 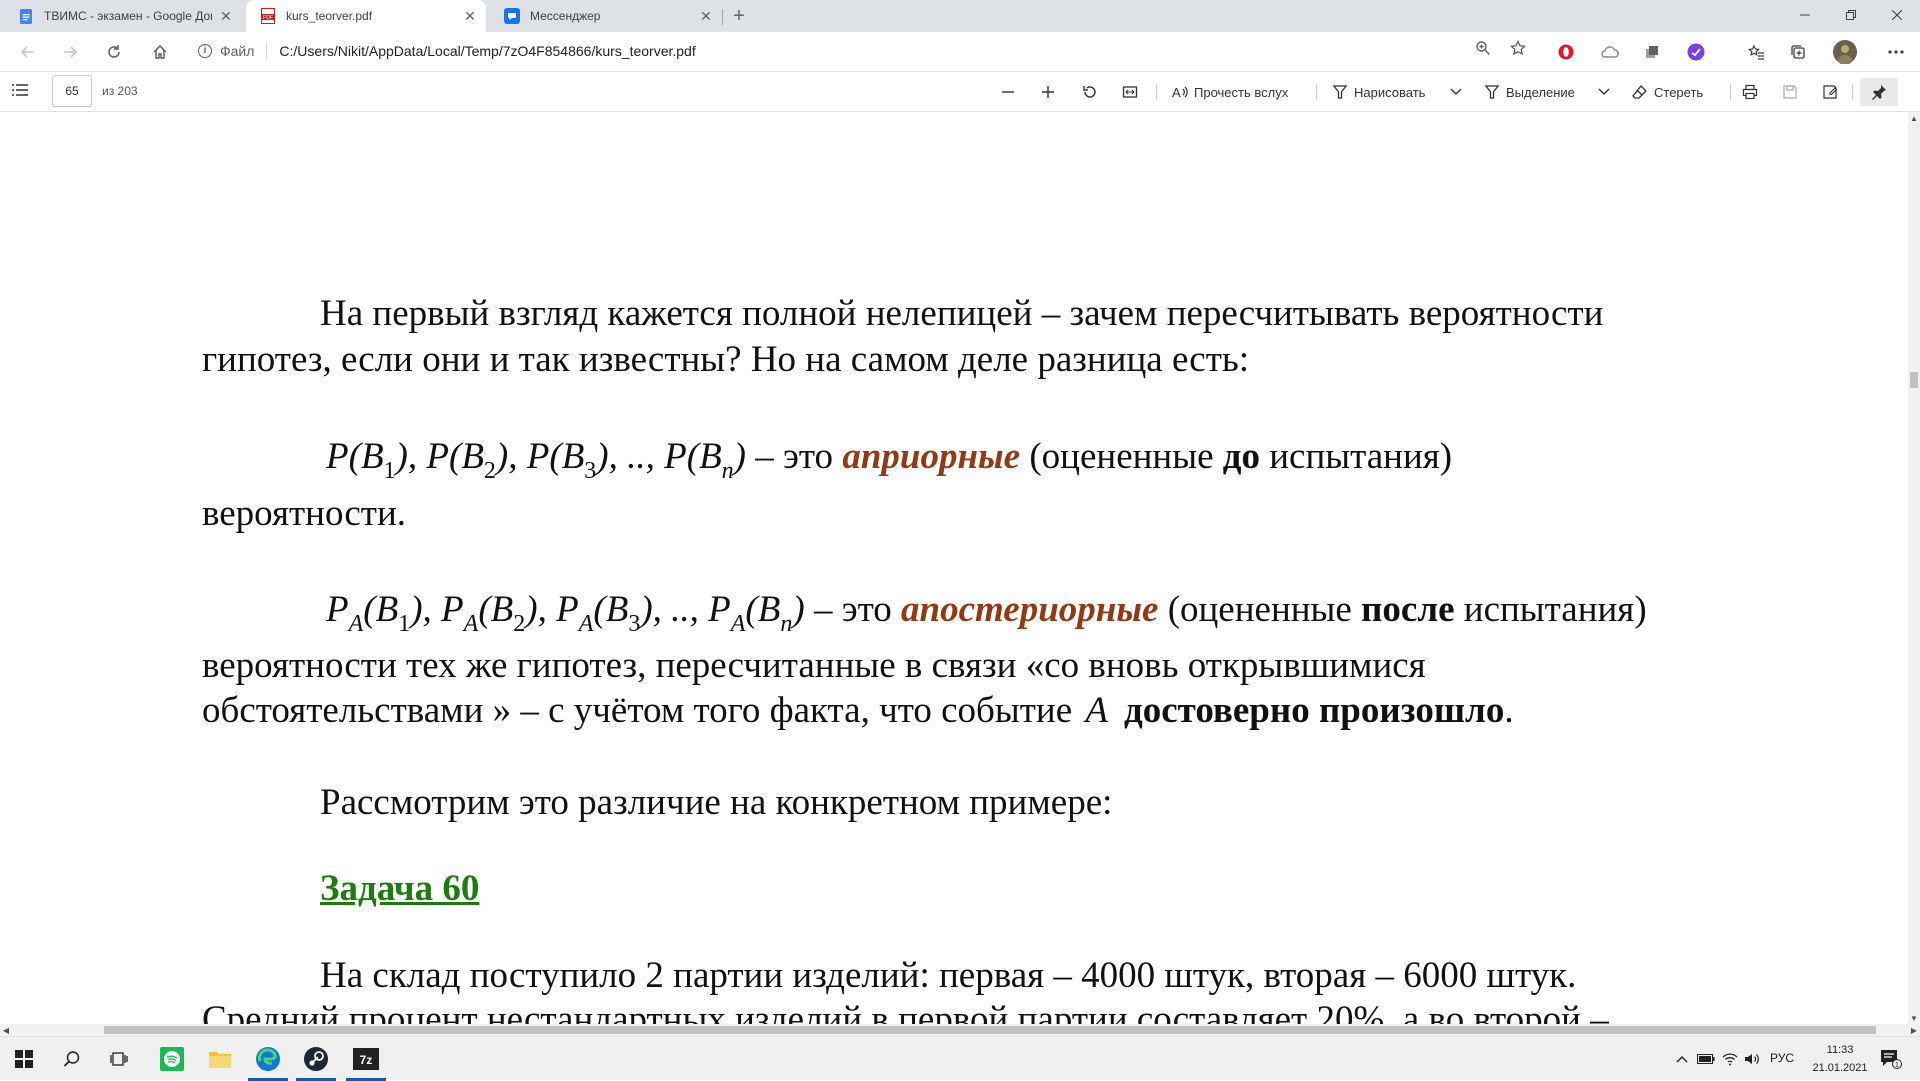 I want to click on draw-options-chevron-down-icon, so click(x=1459, y=92).